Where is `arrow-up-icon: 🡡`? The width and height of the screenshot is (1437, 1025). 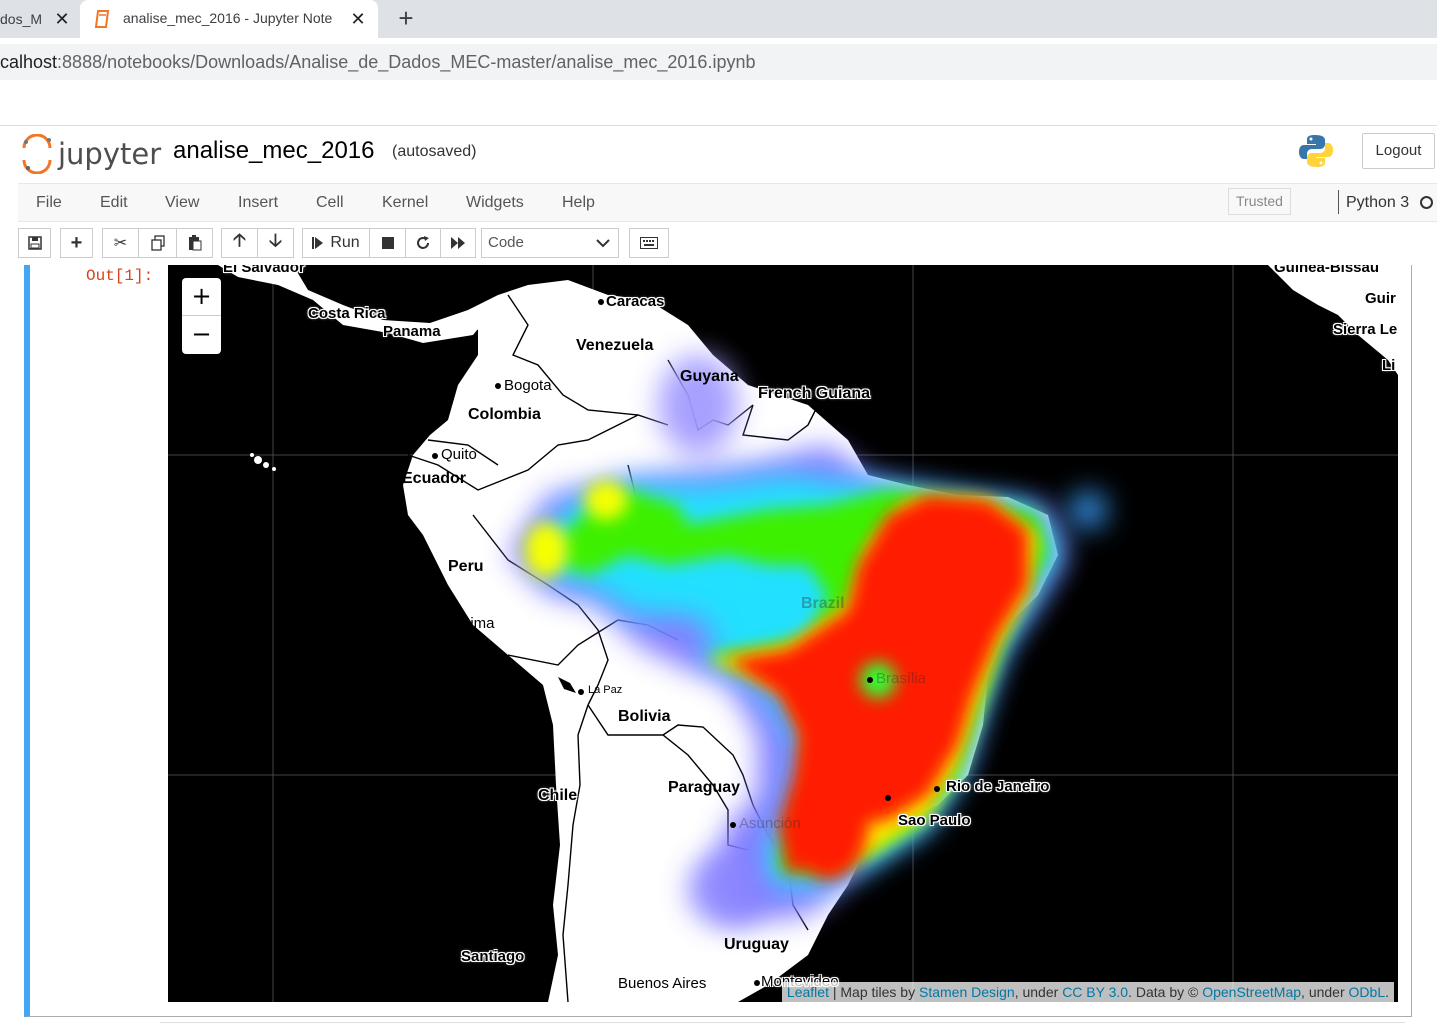 arrow-up-icon: 🡡 is located at coordinates (239, 240).